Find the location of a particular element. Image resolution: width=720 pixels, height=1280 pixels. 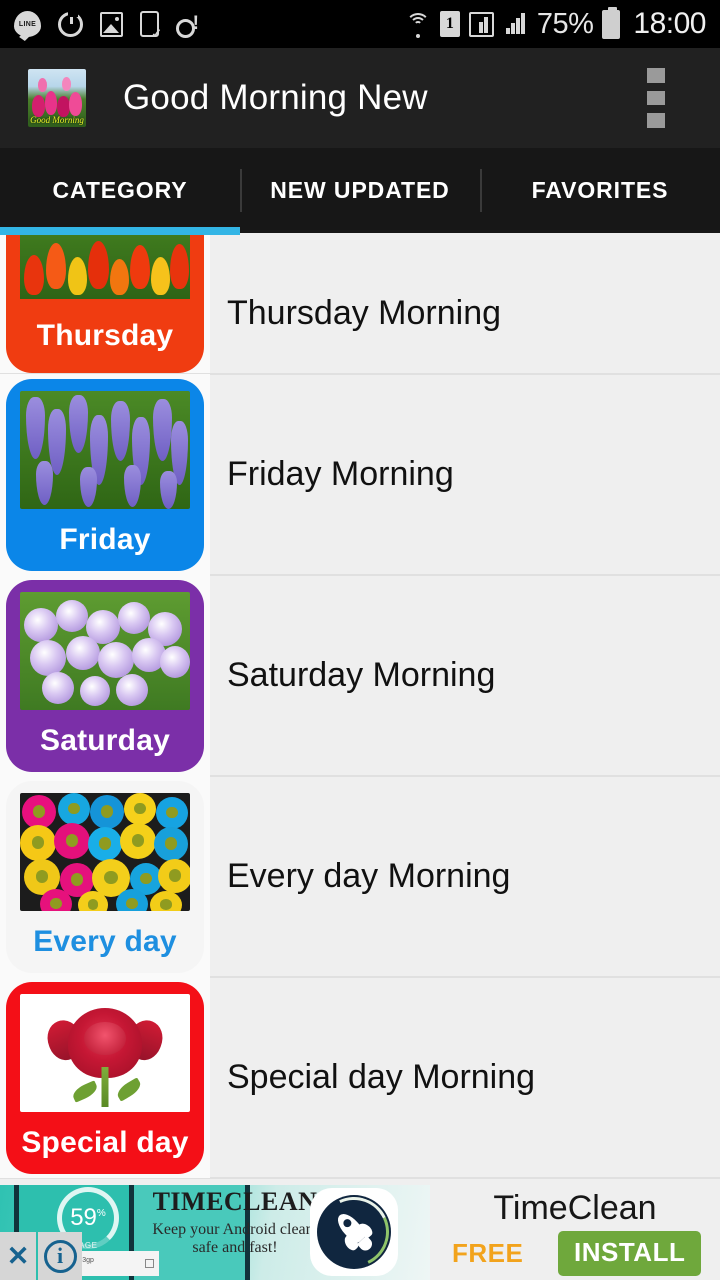

flower-photo-red-rose is located at coordinates (105, 1052).